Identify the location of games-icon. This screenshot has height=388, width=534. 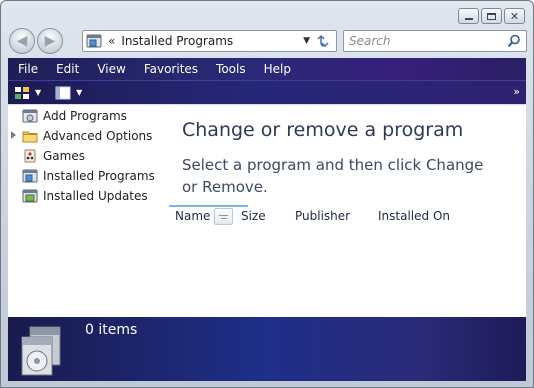
(30, 156).